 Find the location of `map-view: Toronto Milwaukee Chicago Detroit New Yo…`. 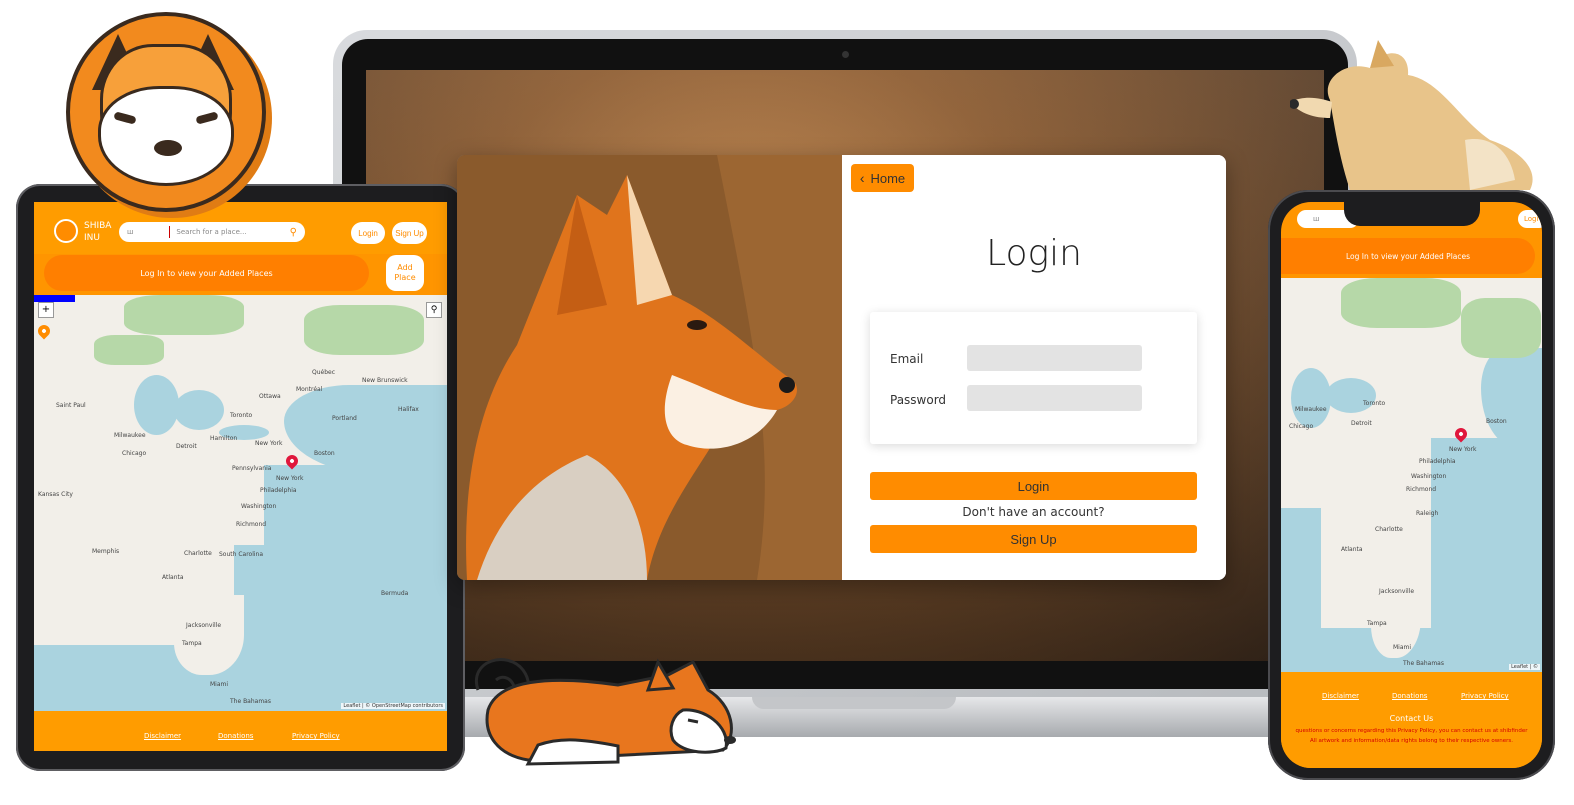

map-view: Toronto Milwaukee Chicago Detroit New Yo… is located at coordinates (1411, 475).